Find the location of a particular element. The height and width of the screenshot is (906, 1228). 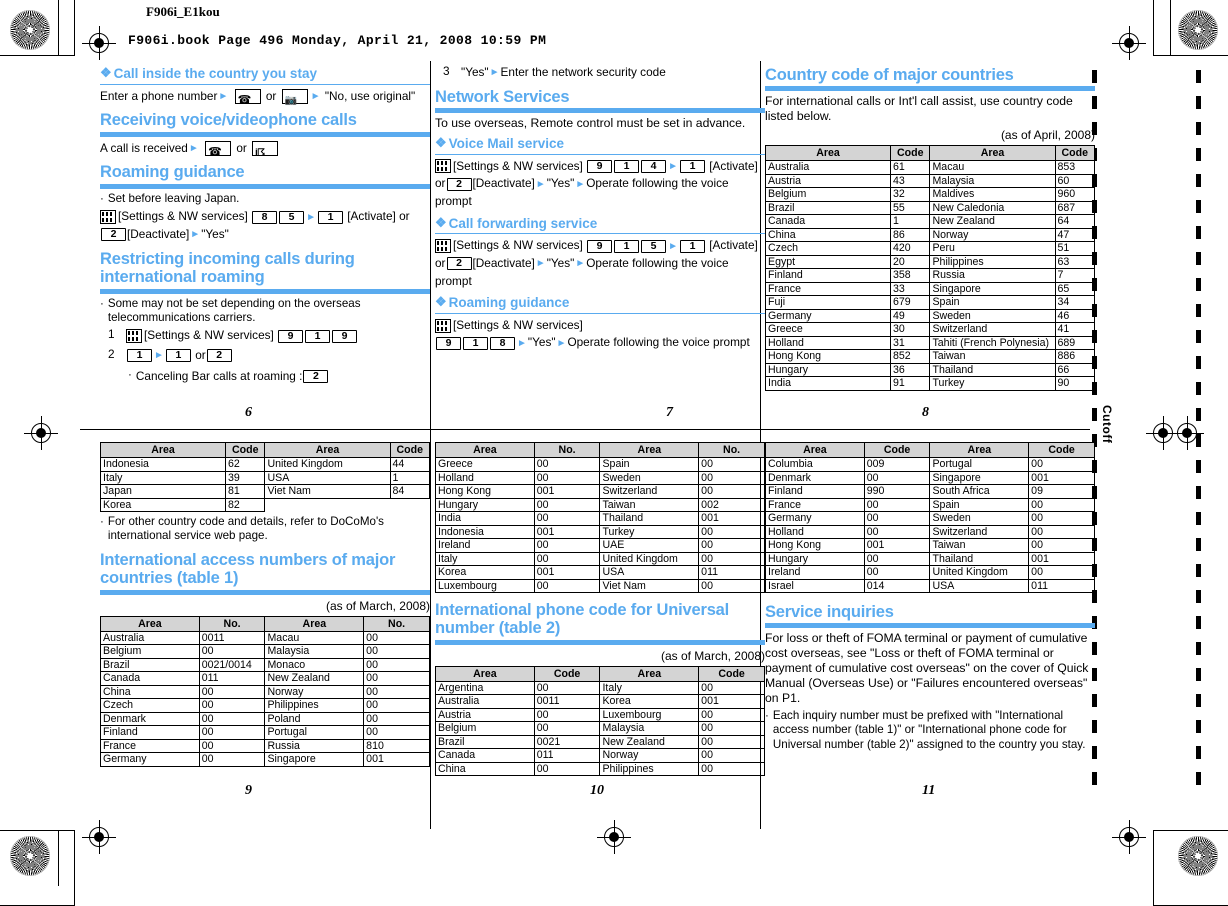

cell-area: Viet Nam is located at coordinates (327, 491).